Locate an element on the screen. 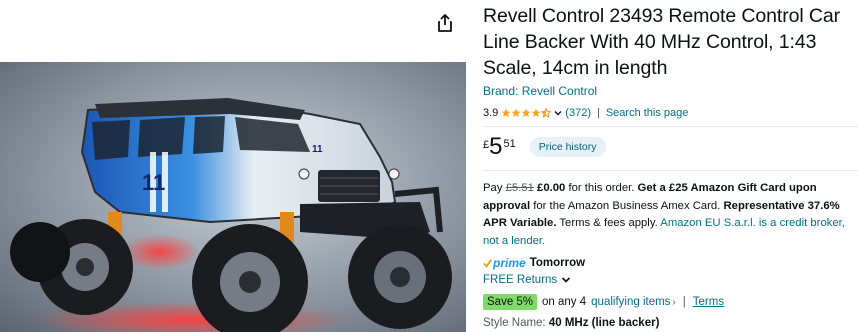 Image resolution: width=865 pixels, height=332 pixels. tire-rear-right is located at coordinates (40, 252).